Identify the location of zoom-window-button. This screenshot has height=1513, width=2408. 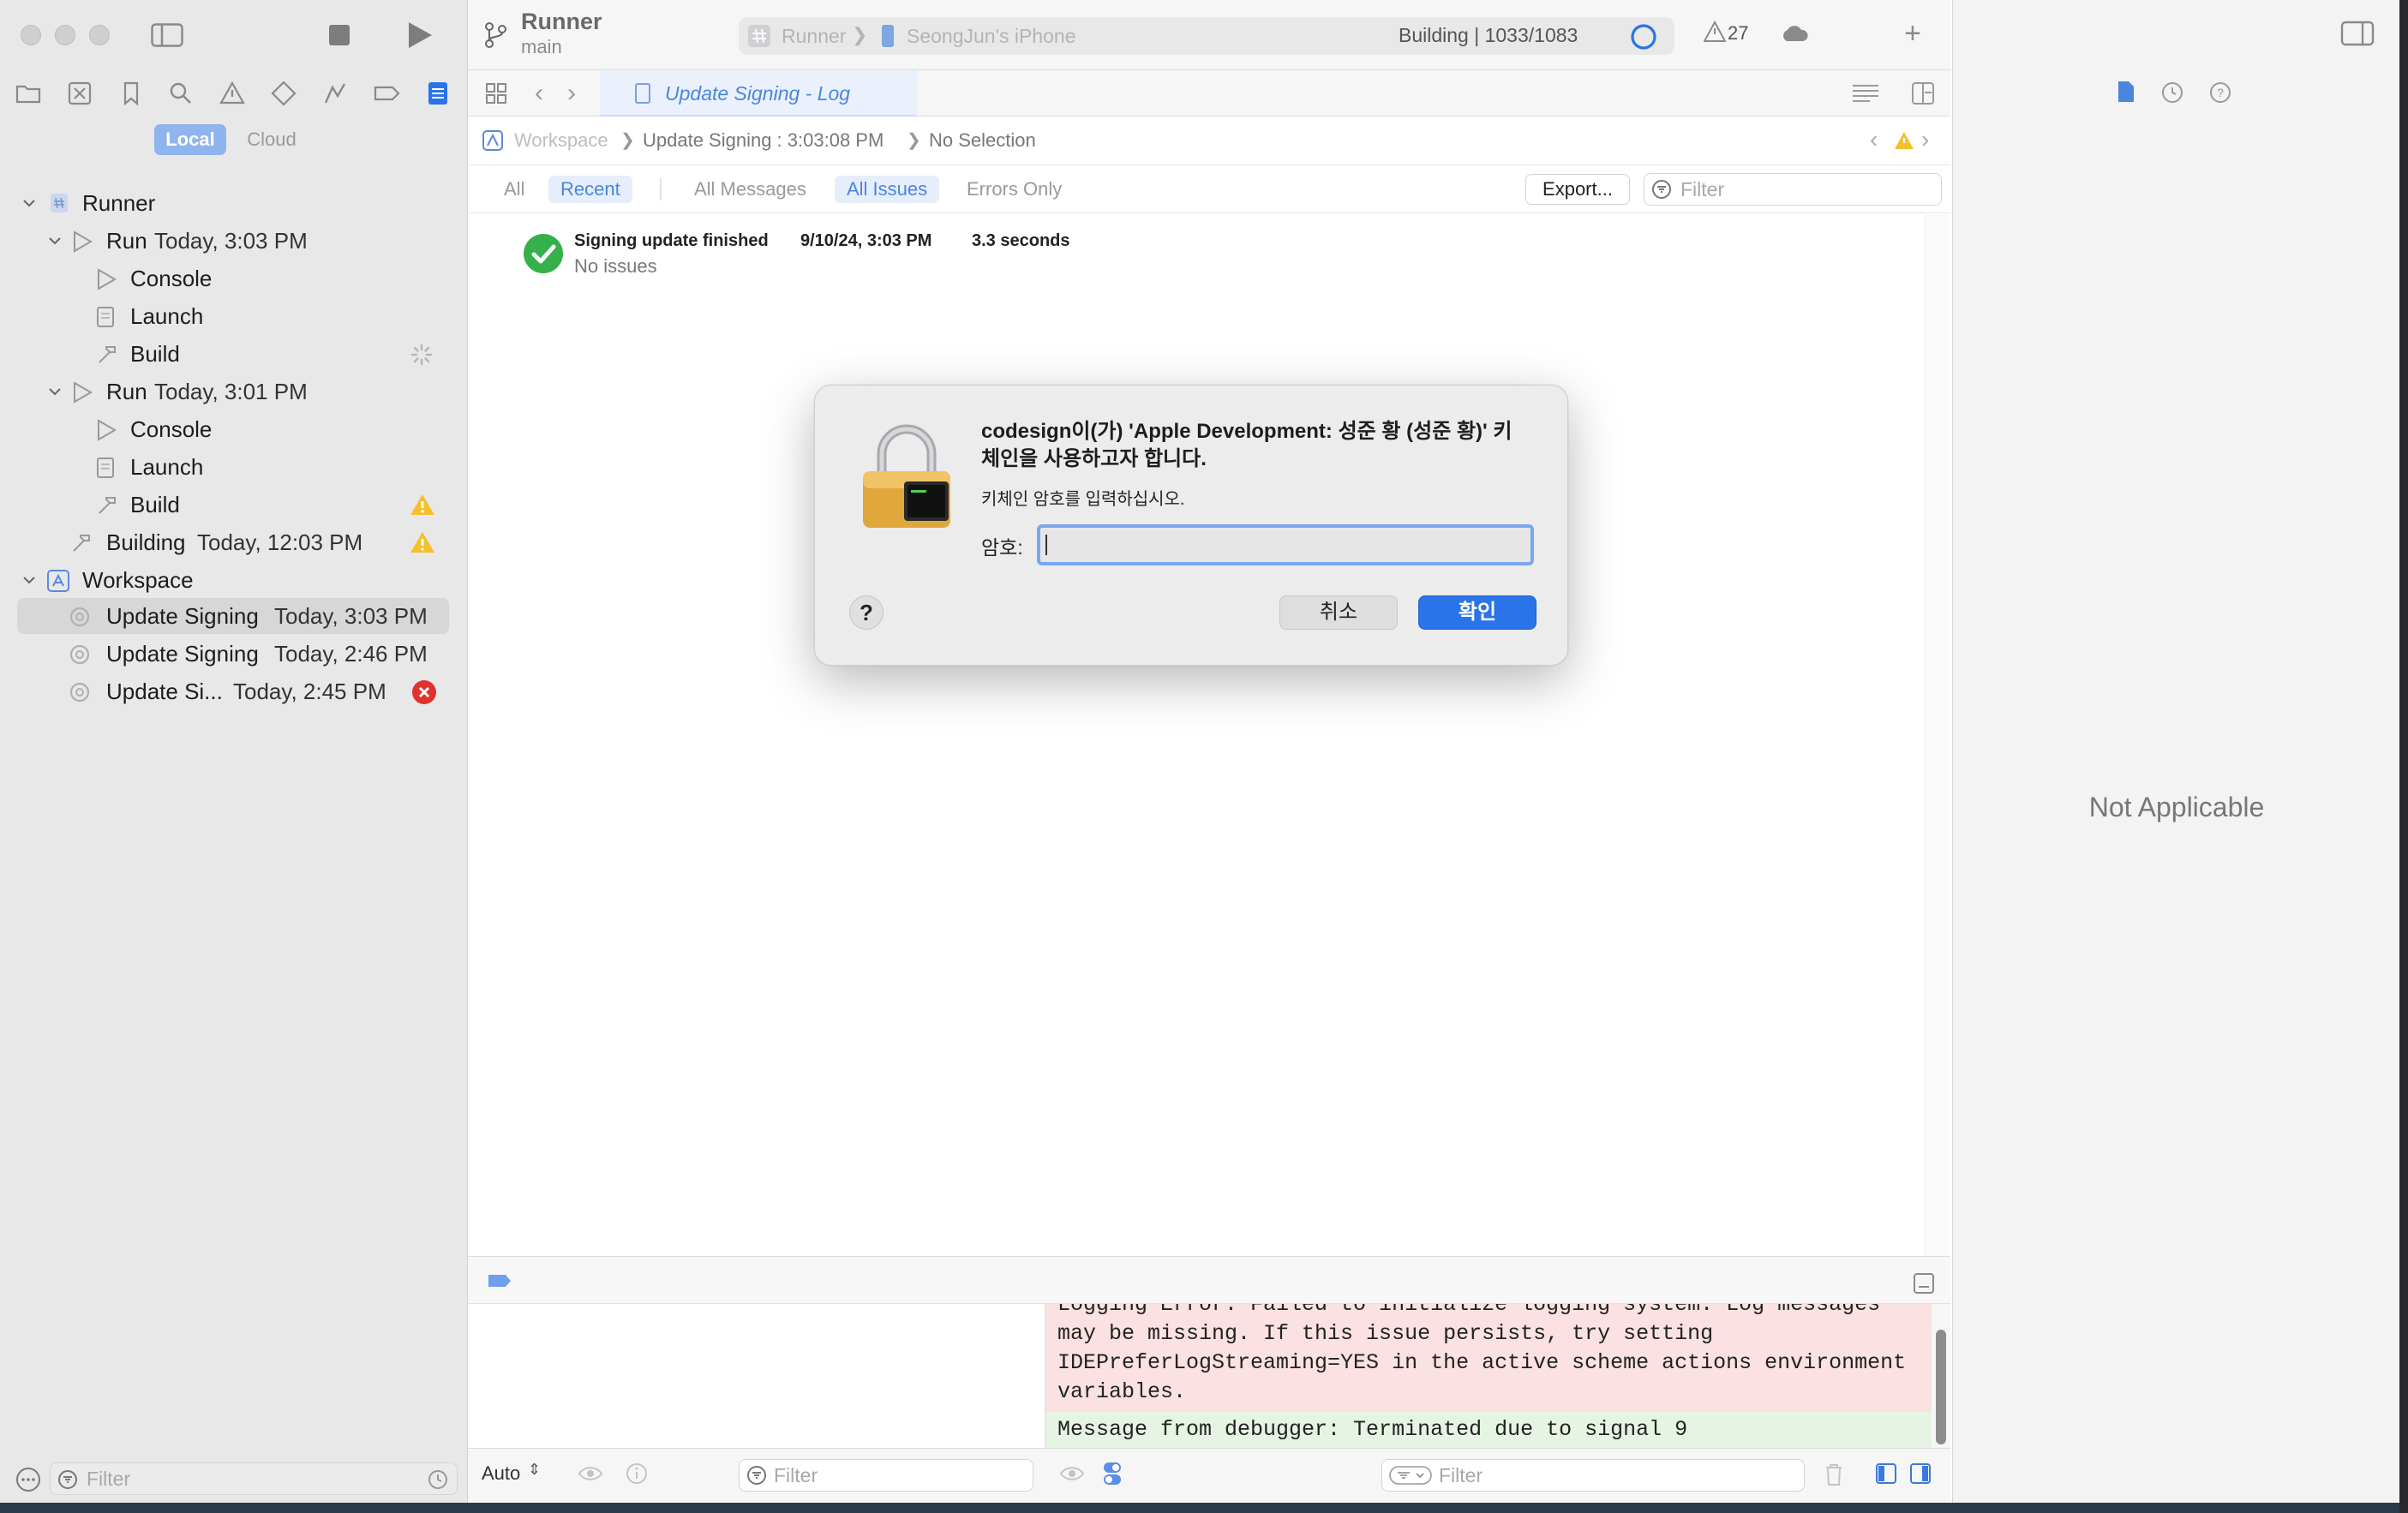
(99, 35).